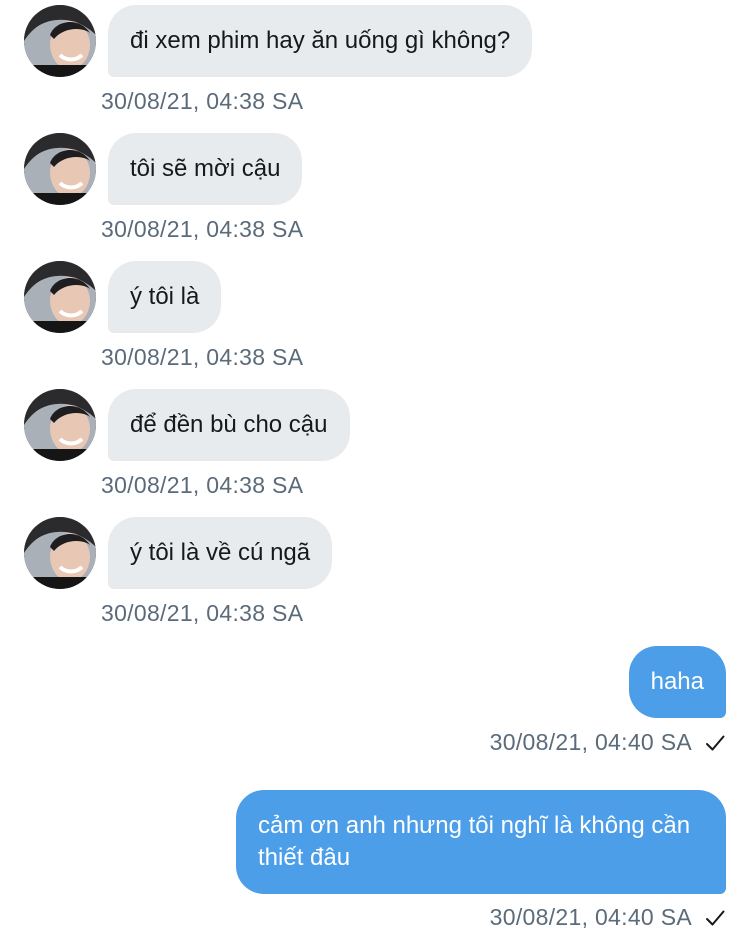 The width and height of the screenshot is (750, 941). Describe the element at coordinates (229, 425) in the screenshot. I see `message-bubble-incoming: để đền bù cho cậu` at that location.